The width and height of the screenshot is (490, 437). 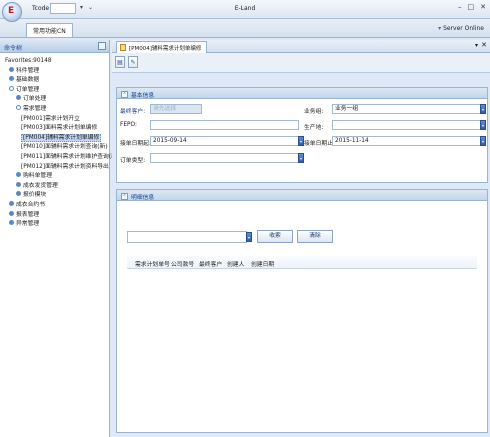 I want to click on tree-item: 成衣发货管理, so click(x=54, y=186).